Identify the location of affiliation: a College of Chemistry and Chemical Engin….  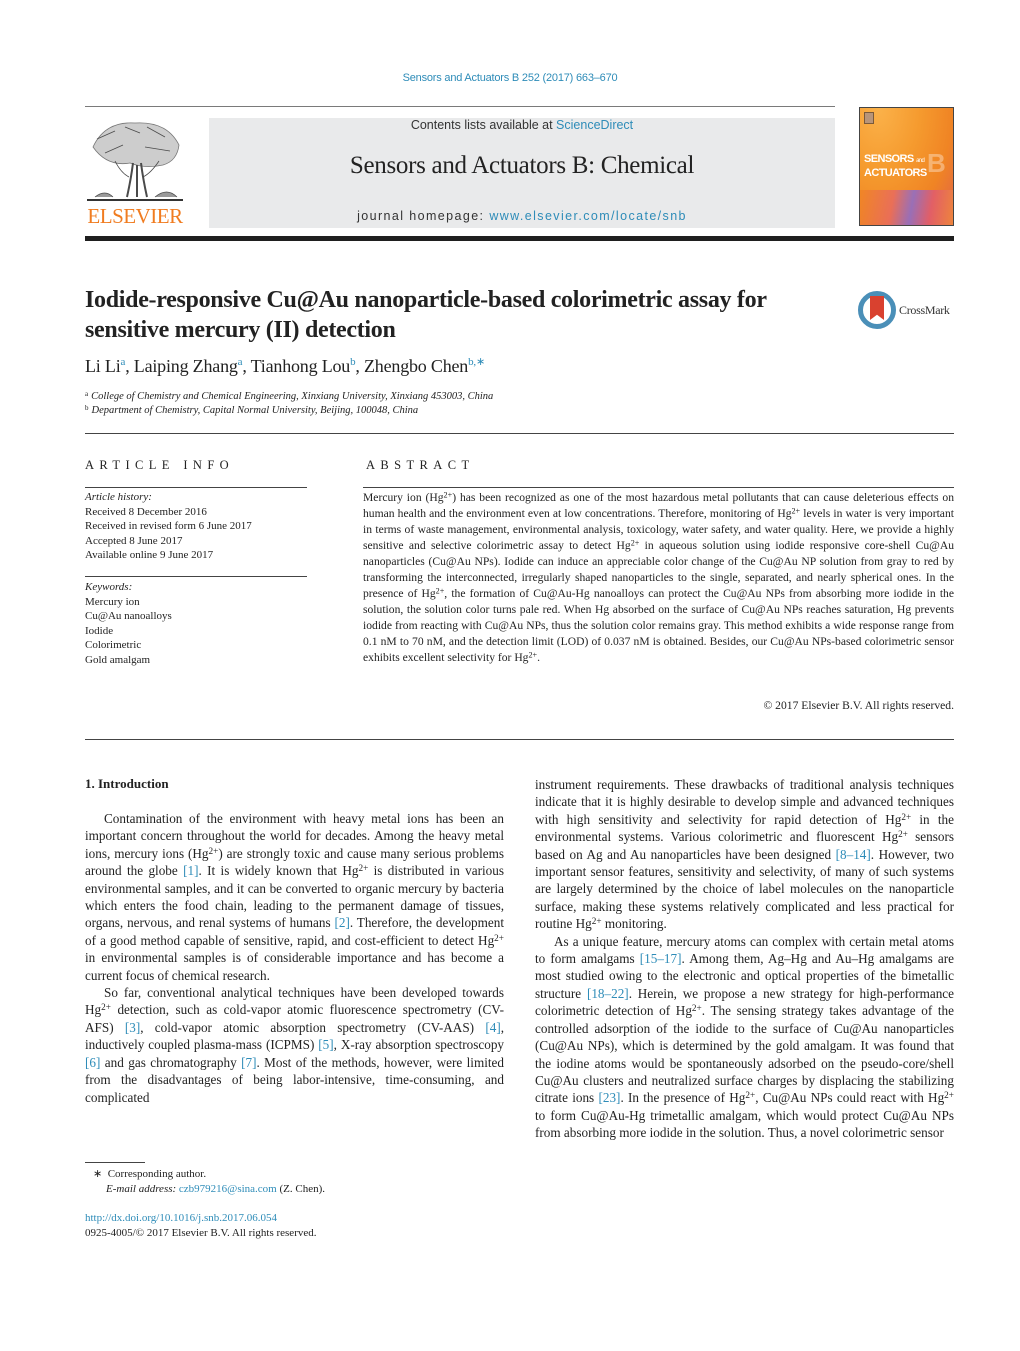
(289, 397).